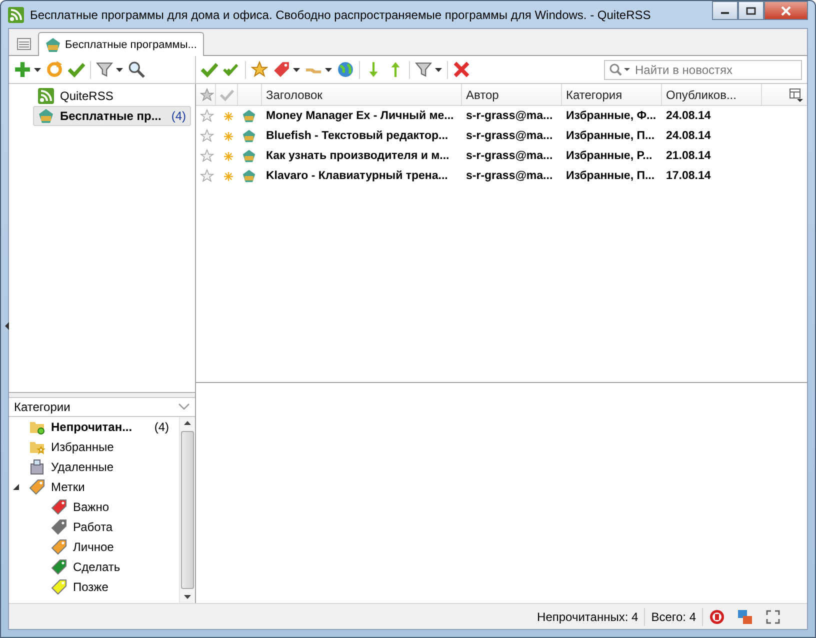 This screenshot has width=816, height=638. I want to click on category-item: Метки, so click(96, 487).